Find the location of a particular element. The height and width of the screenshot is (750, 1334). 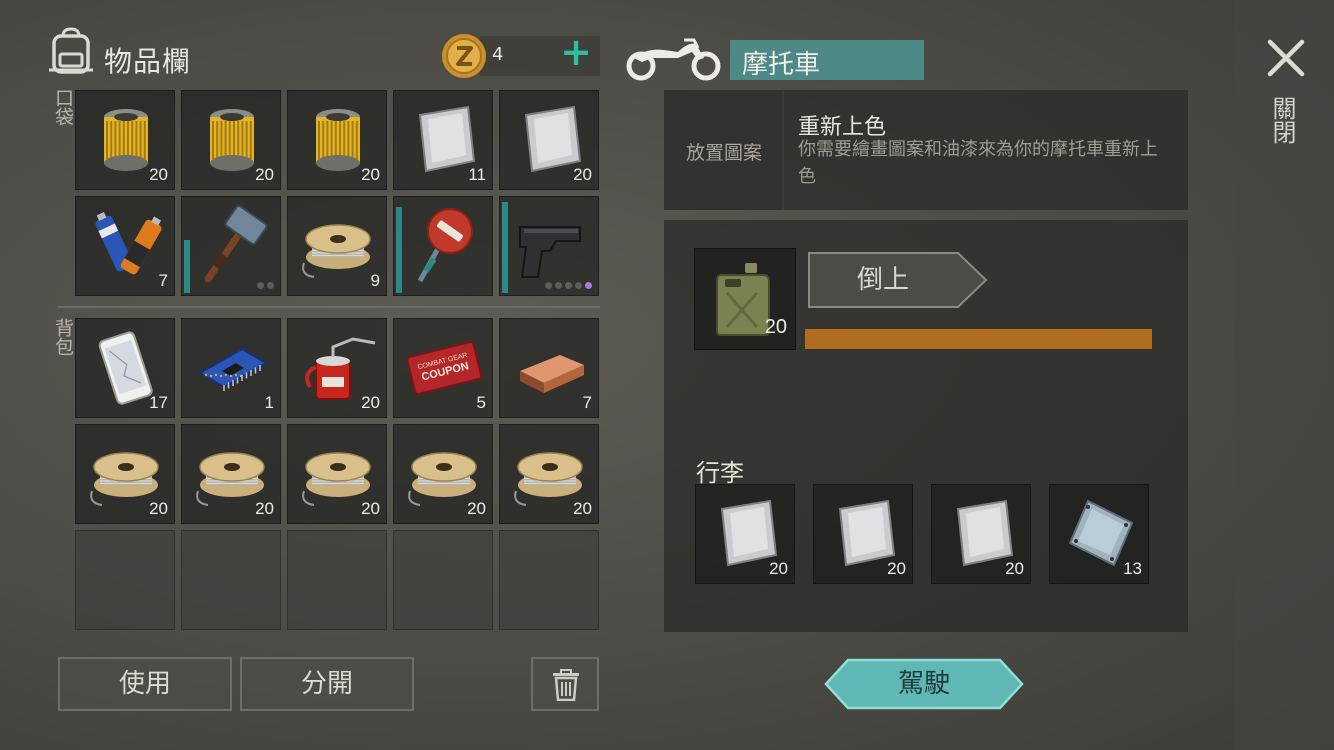

backpack-icon is located at coordinates (71, 50).